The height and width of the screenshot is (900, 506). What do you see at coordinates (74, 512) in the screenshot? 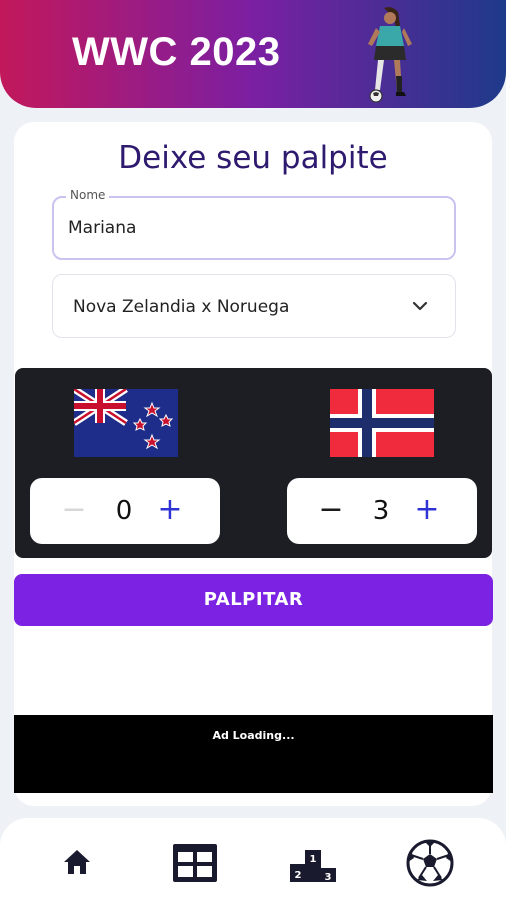
I see `home-score-decrement: −` at bounding box center [74, 512].